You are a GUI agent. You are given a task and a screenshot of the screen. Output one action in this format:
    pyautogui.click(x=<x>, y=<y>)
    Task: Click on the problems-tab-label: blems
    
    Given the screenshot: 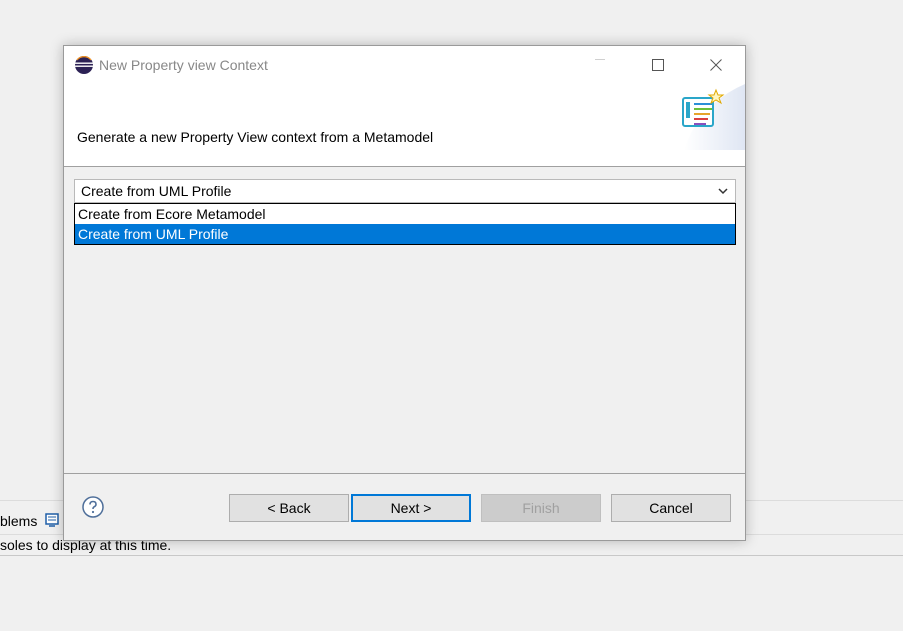 What is the action you would take?
    pyautogui.click(x=18, y=521)
    